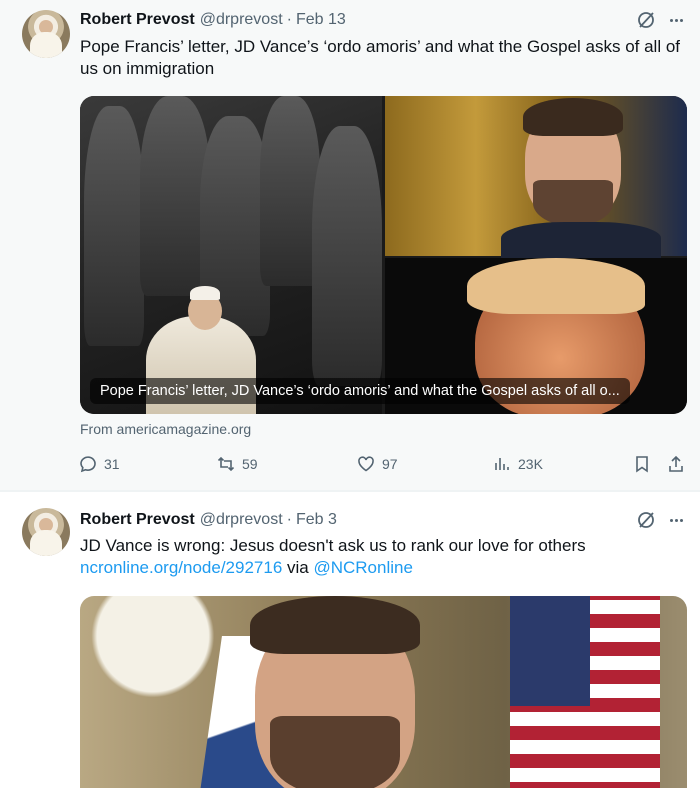 The image size is (700, 788). I want to click on card-source: From americamagazine.org, so click(165, 429).